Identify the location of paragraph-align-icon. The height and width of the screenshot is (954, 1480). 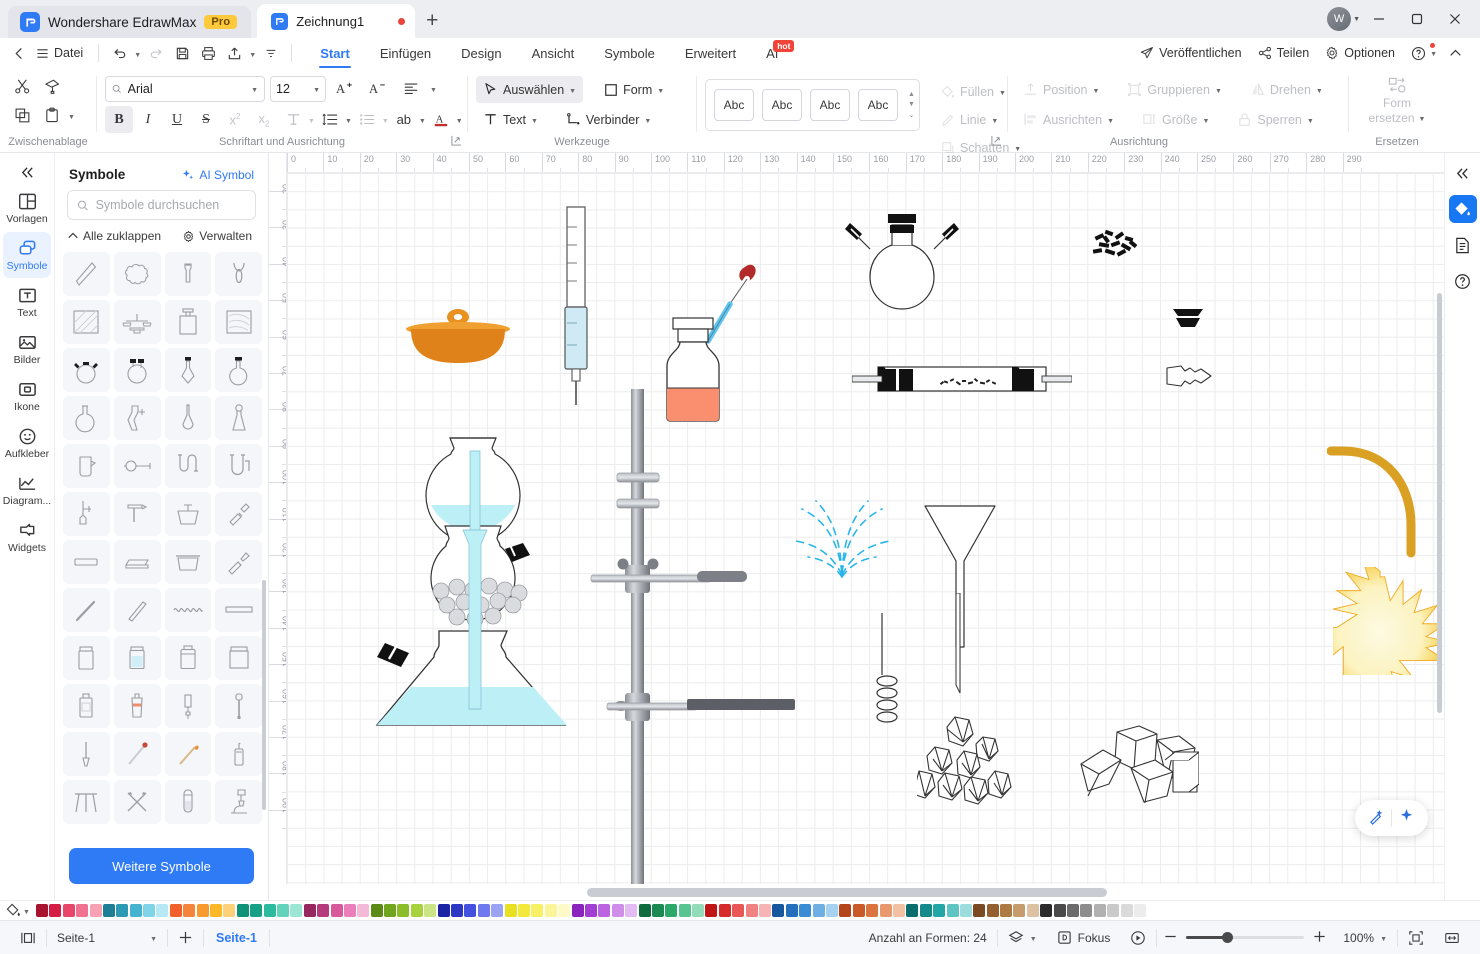
(411, 88).